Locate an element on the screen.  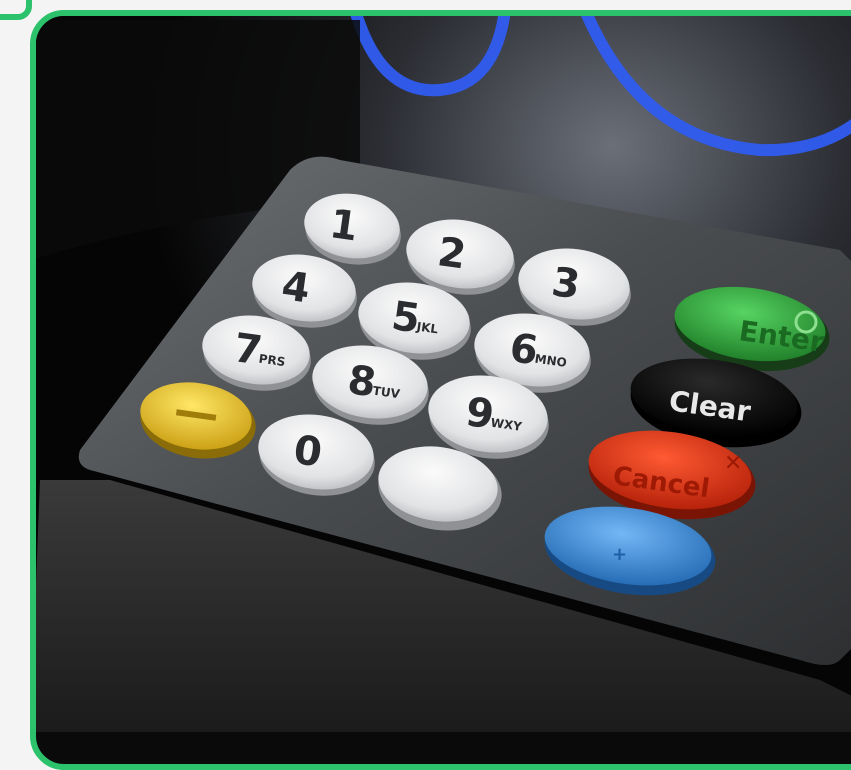
cancel-x-icon: ✕ is located at coordinates (733, 463).